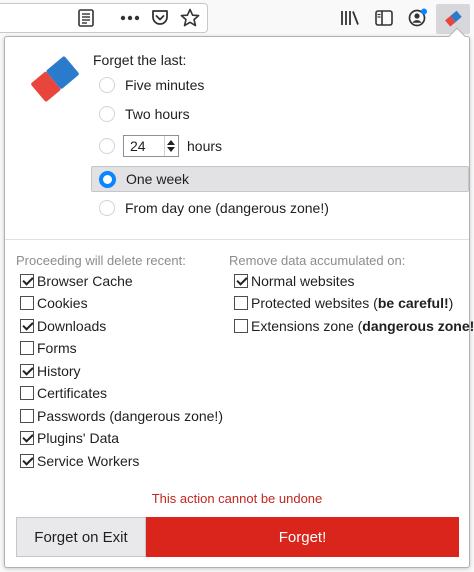 This screenshot has width=474, height=572. I want to click on item-service-workers: Service Workers, so click(79, 461).